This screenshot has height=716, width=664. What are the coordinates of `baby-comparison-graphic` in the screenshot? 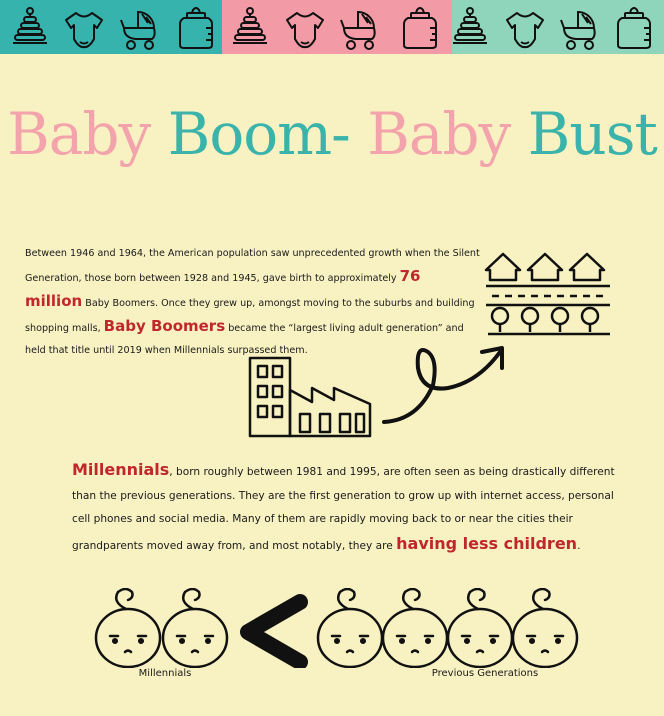 It's located at (336, 628).